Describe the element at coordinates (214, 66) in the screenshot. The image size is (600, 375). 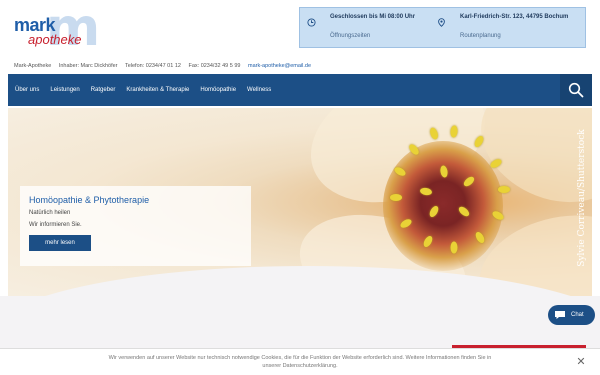
I see `contact-fax: Fax: 0234/32 49 5 99` at that location.